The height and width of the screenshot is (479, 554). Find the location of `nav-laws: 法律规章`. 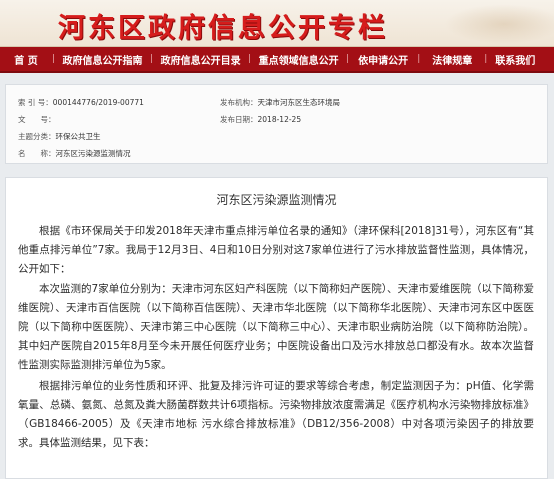

nav-laws: 法律规章 is located at coordinates (452, 59).